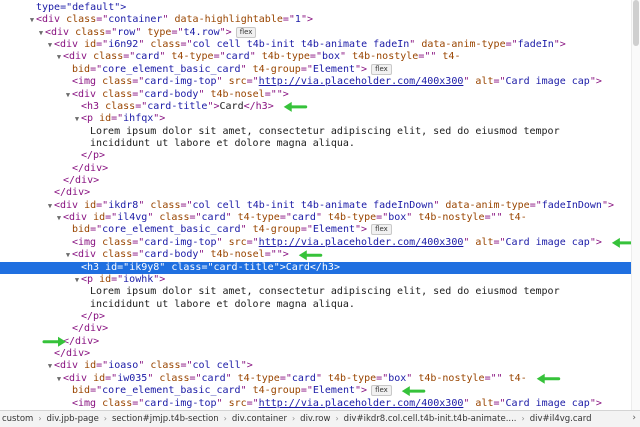  Describe the element at coordinates (635, 205) in the screenshot. I see `scrollbar` at that location.